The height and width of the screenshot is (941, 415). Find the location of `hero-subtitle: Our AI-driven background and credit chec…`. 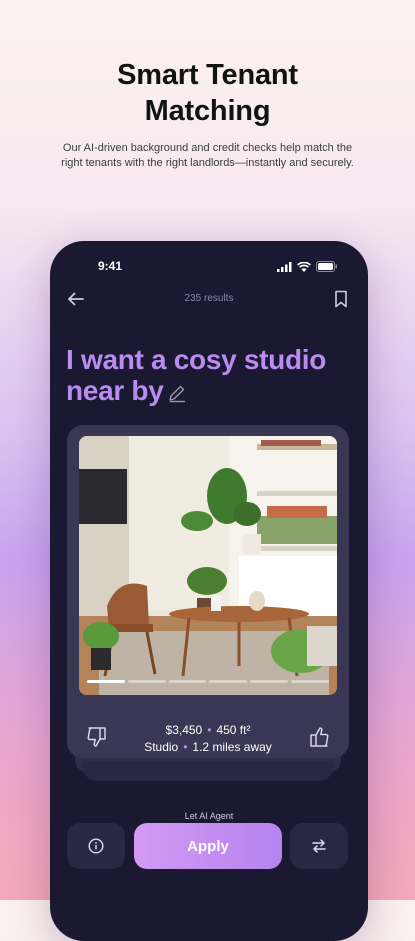

hero-subtitle: Our AI-driven background and credit chec… is located at coordinates (207, 156).